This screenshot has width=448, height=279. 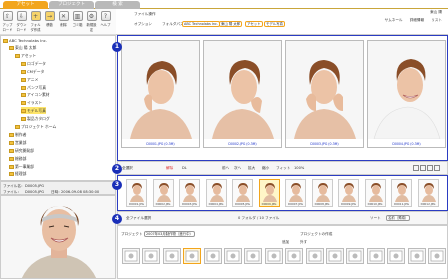 I want to click on view-detail-link: 詳細情報, so click(x=417, y=20).